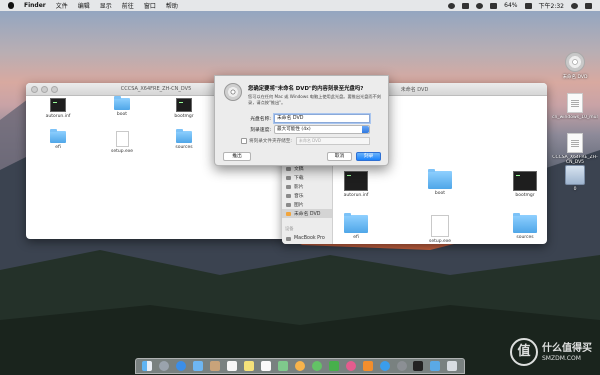 The height and width of the screenshot is (375, 600). What do you see at coordinates (288, 195) in the screenshot?
I see `music-icon` at bounding box center [288, 195].